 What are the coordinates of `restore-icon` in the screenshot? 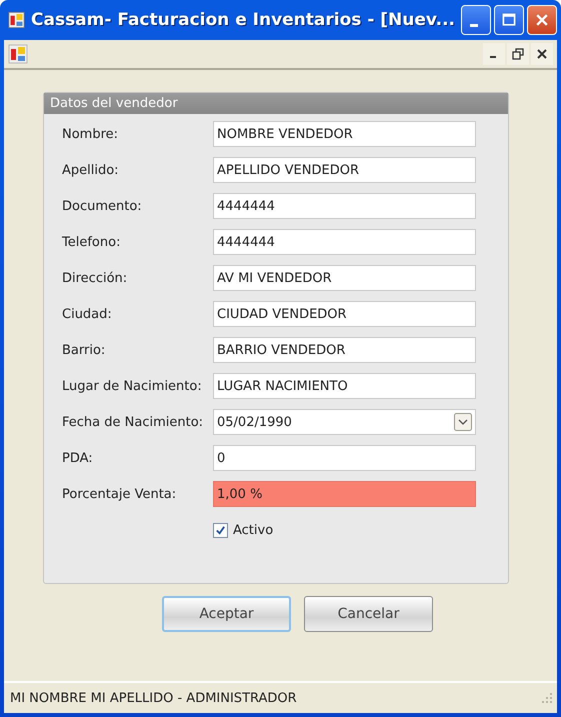 It's located at (518, 54).